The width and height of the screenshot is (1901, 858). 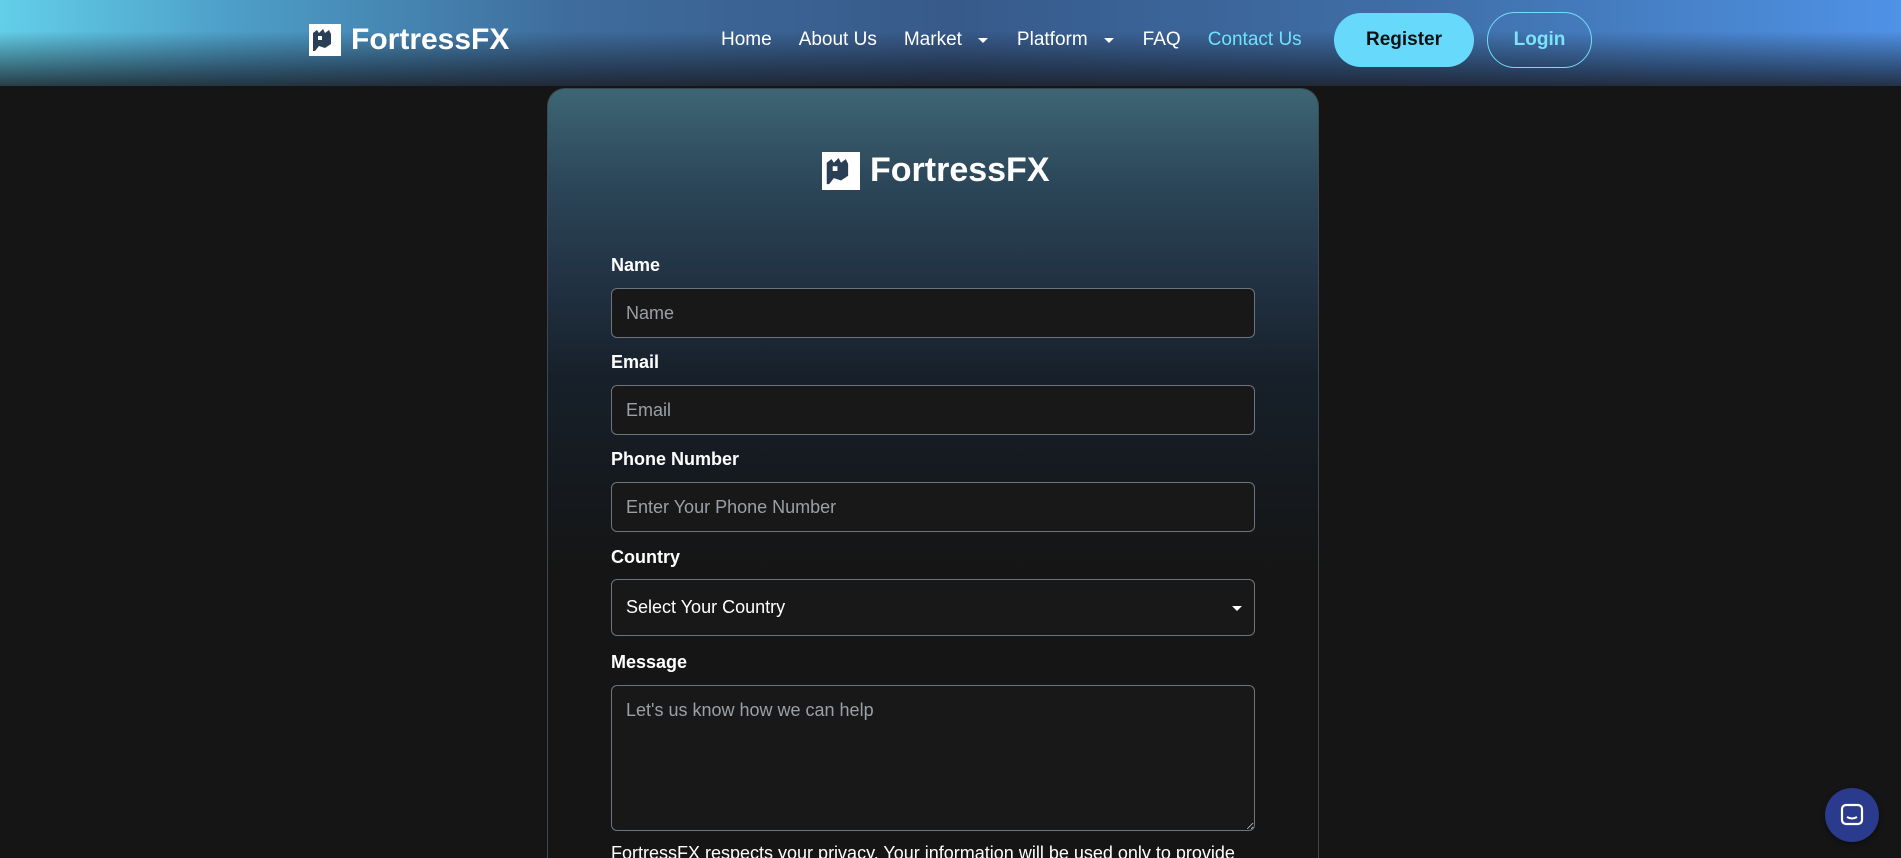 I want to click on nav-market: Market, so click(x=947, y=40).